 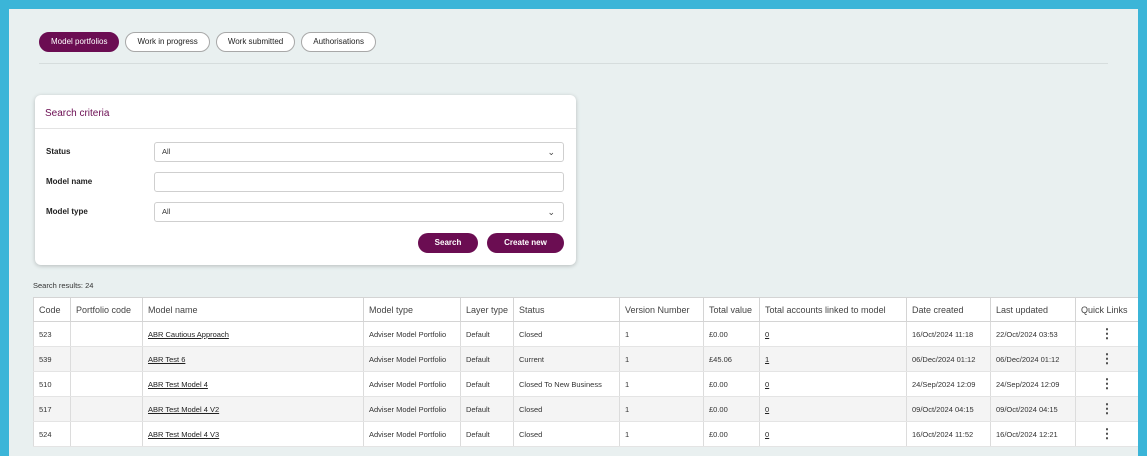 I want to click on cell-last-updated: 09/Oct/2024 04:15, so click(x=1033, y=409).